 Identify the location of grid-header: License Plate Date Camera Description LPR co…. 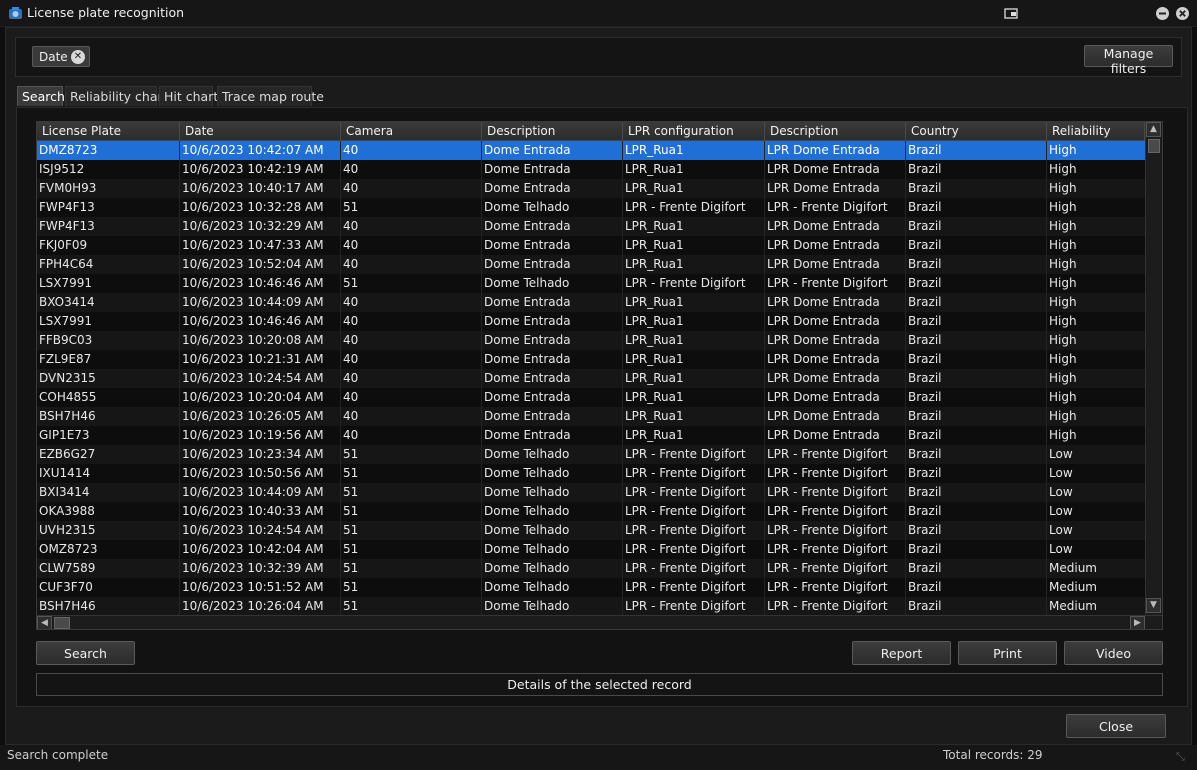
(591, 131).